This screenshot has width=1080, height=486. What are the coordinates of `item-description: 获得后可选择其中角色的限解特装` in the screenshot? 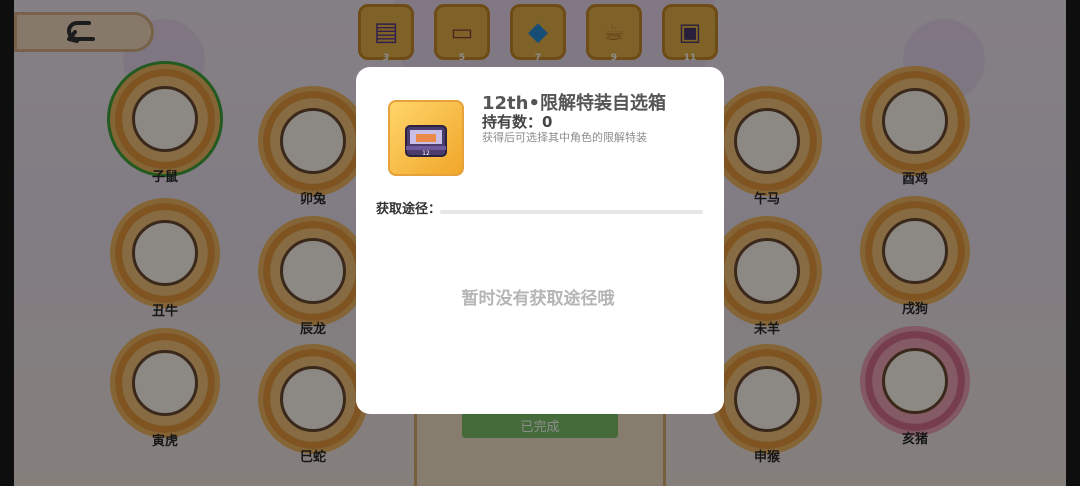 It's located at (564, 137).